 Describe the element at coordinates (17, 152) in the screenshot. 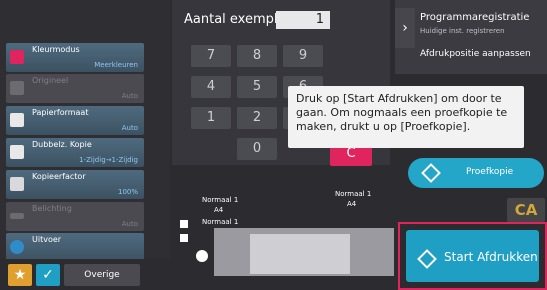

I see `duplex-icon` at that location.